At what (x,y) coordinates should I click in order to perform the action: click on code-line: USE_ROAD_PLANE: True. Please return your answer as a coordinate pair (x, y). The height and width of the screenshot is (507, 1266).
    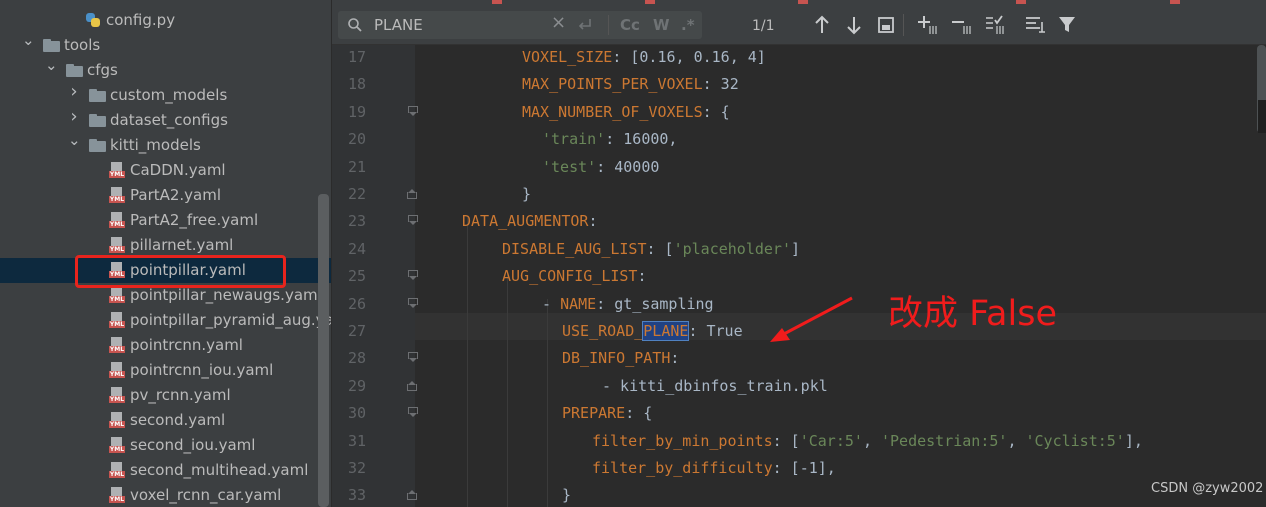
    Looking at the image, I should click on (652, 331).